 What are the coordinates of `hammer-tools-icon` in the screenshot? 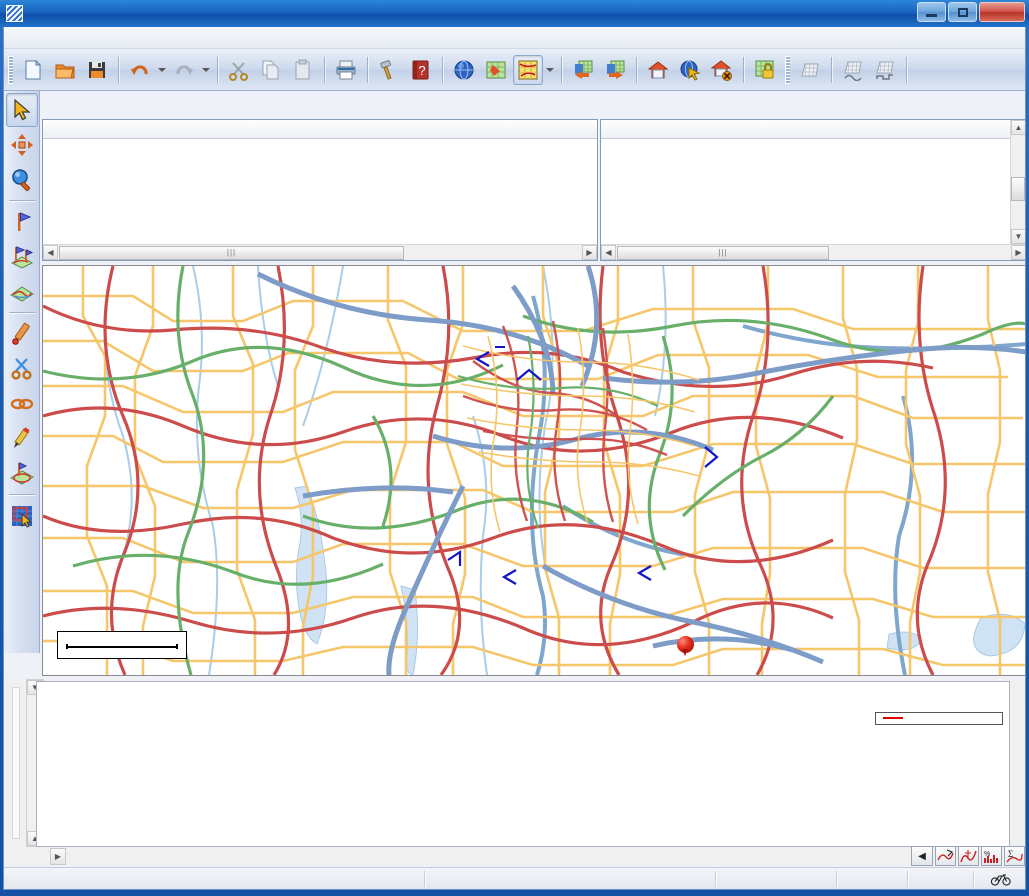 It's located at (389, 70).